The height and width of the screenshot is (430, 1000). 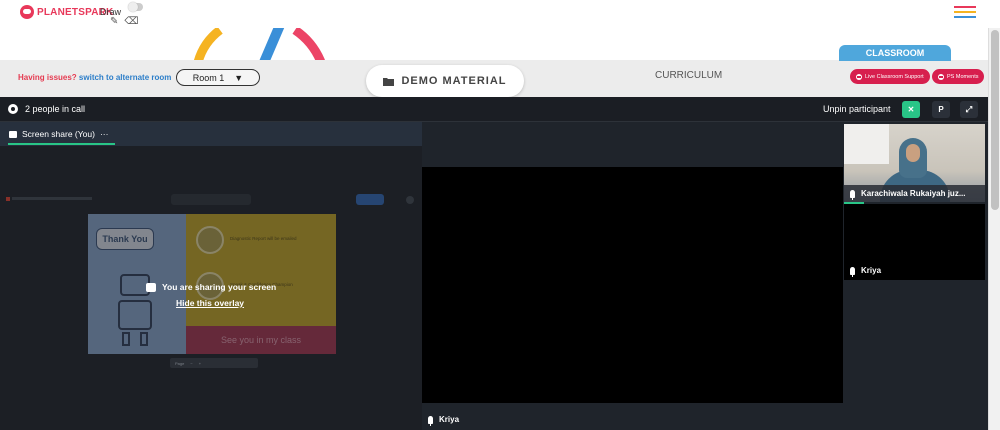 I want to click on folder-icon, so click(x=389, y=81).